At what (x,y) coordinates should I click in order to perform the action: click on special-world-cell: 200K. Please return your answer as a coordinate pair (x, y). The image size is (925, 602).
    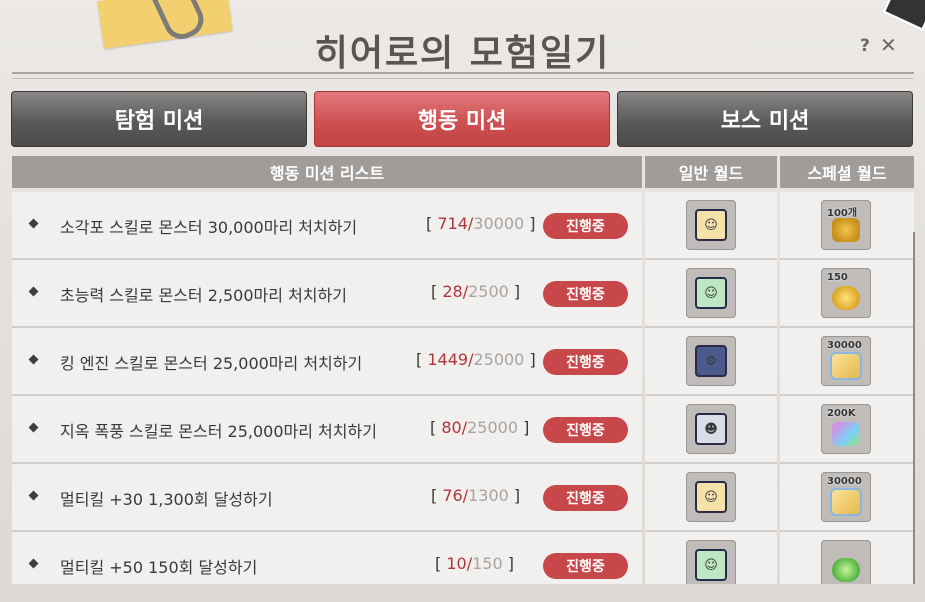
    Looking at the image, I should click on (847, 430).